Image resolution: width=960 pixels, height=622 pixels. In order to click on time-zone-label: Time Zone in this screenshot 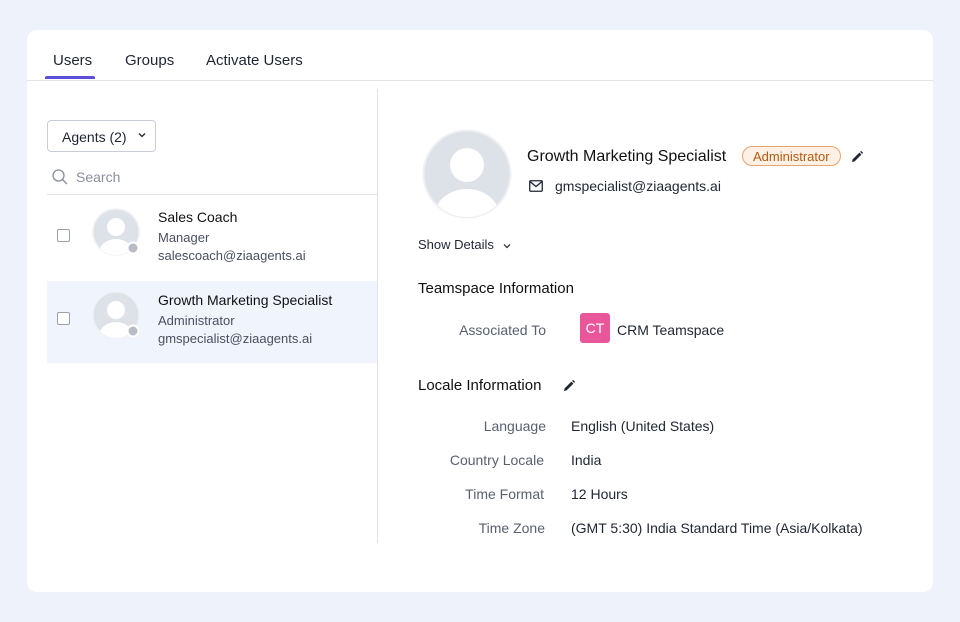, I will do `click(511, 528)`.